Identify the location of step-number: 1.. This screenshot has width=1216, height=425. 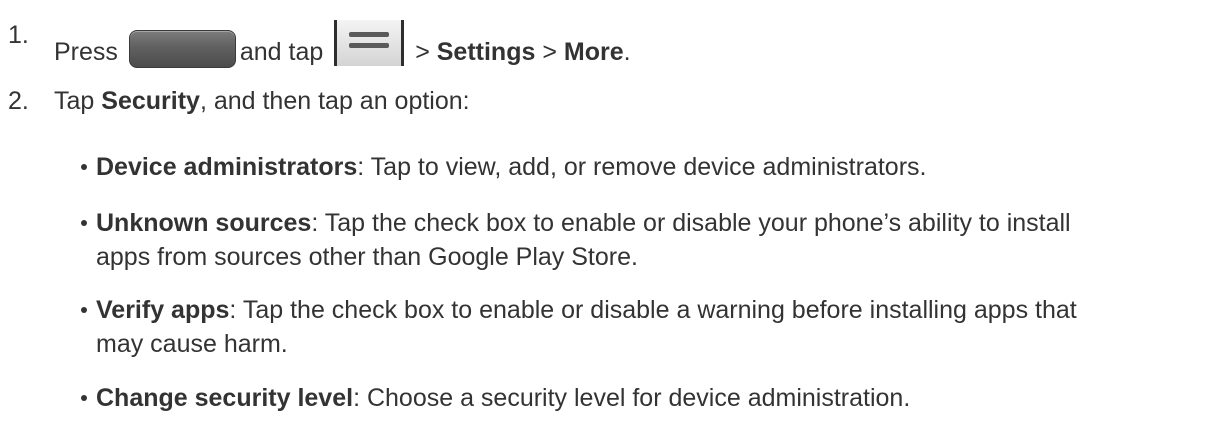
(18, 35).